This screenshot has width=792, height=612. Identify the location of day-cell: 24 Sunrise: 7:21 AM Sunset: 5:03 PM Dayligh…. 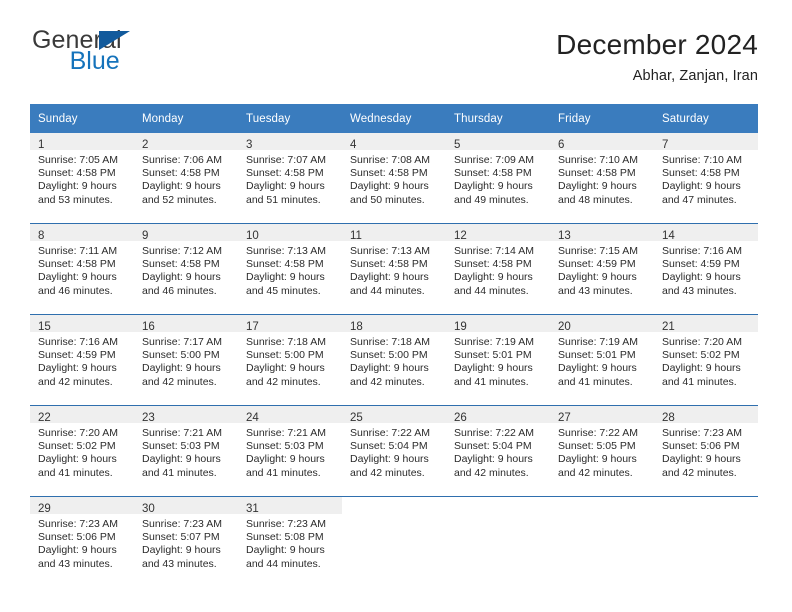
(290, 451).